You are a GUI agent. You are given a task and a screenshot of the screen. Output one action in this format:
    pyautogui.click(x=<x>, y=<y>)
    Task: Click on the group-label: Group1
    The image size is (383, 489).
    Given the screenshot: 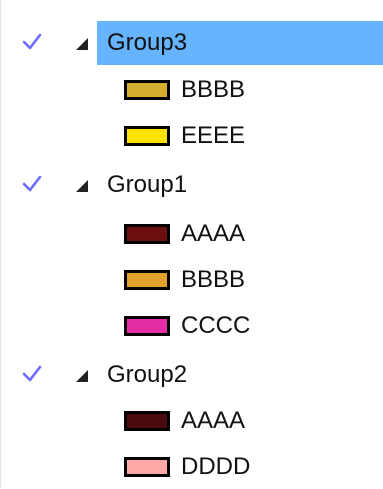 What is the action you would take?
    pyautogui.click(x=147, y=184)
    